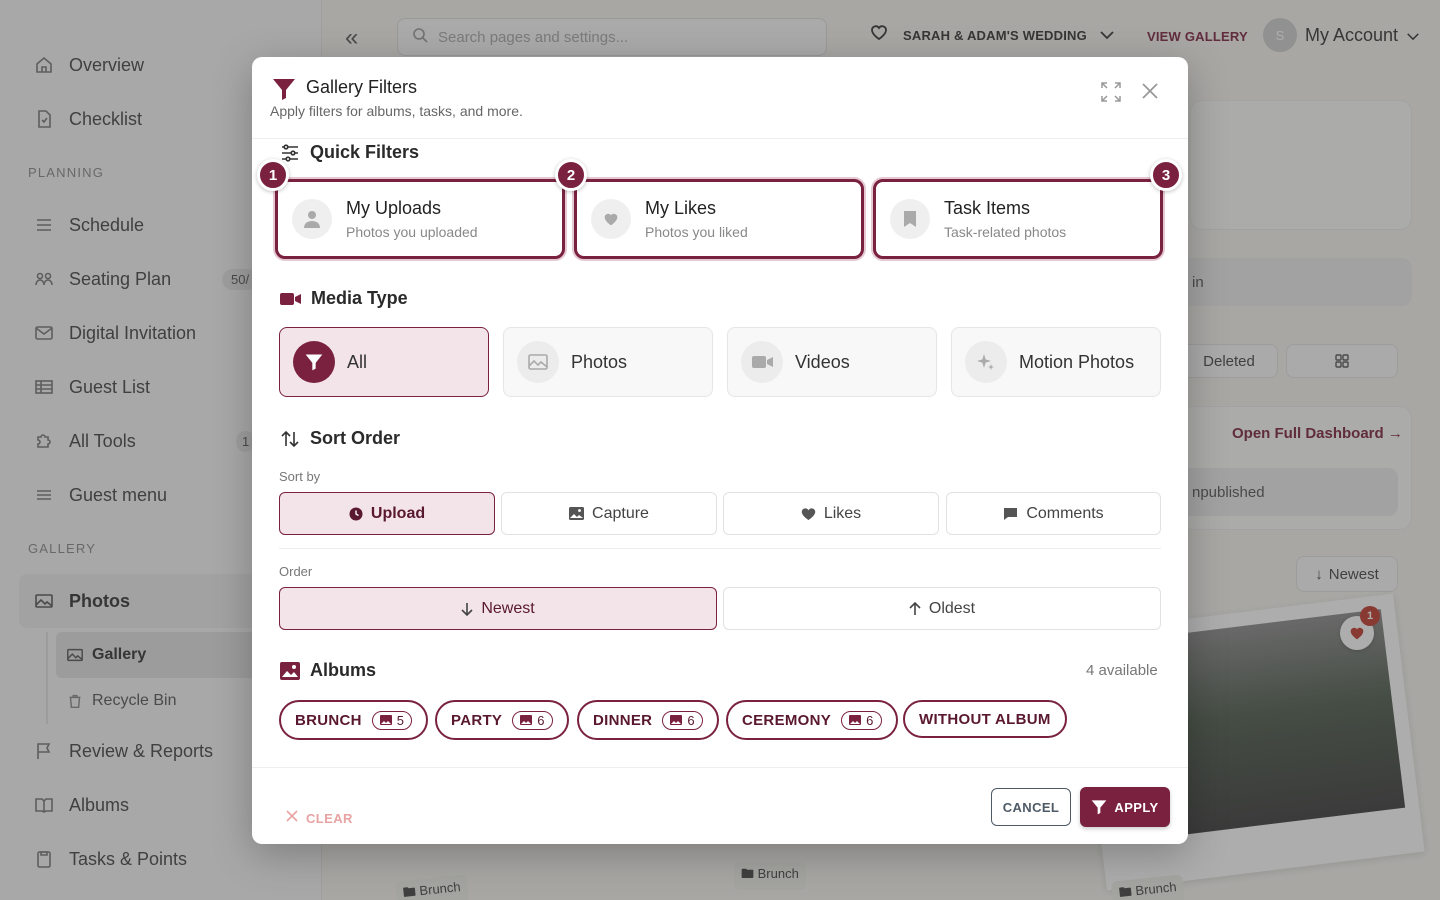 The width and height of the screenshot is (1440, 900). What do you see at coordinates (365, 152) in the screenshot?
I see `quick-filters-title: Quick Filters` at bounding box center [365, 152].